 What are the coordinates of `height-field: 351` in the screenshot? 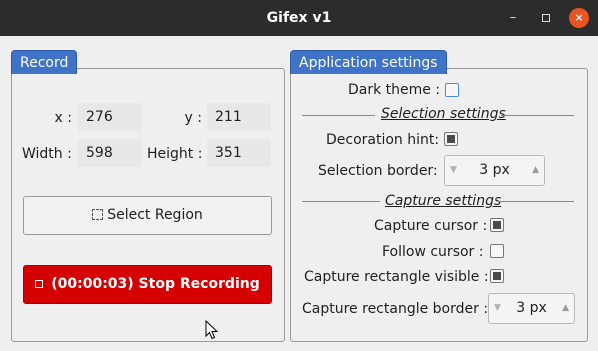 It's located at (239, 153).